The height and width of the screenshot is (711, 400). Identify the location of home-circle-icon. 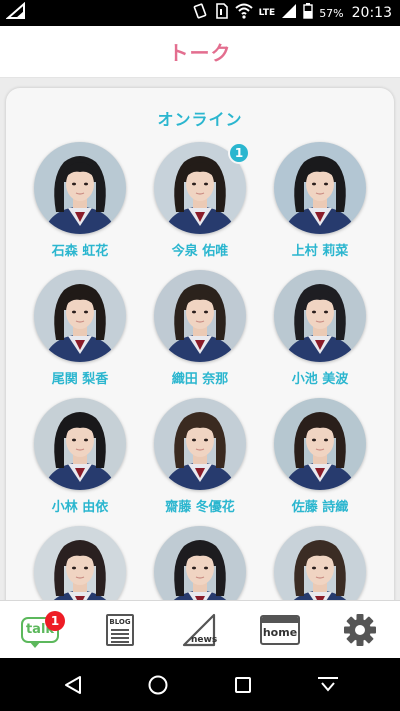
(157, 684).